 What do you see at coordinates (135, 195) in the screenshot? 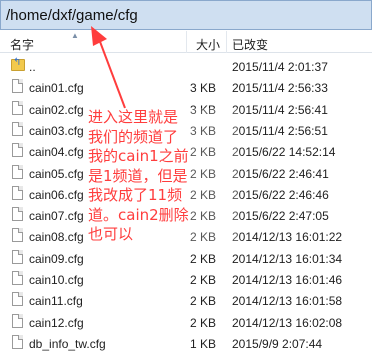
I see `annotation-line: 我改成了11频` at bounding box center [135, 195].